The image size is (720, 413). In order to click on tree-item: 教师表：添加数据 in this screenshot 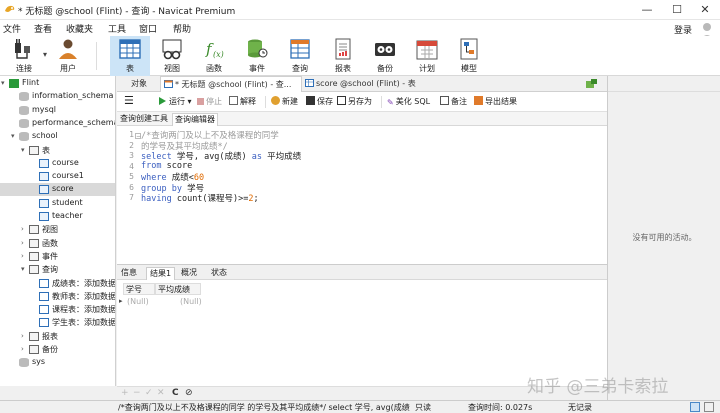, I will do `click(57, 296)`.